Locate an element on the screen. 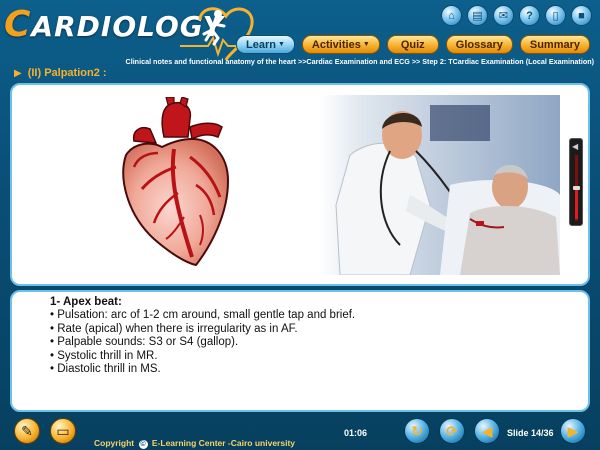  print-icon: ▤ is located at coordinates (477, 15).